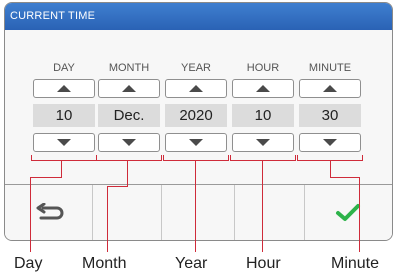  I want to click on checkmark-icon, so click(348, 212).